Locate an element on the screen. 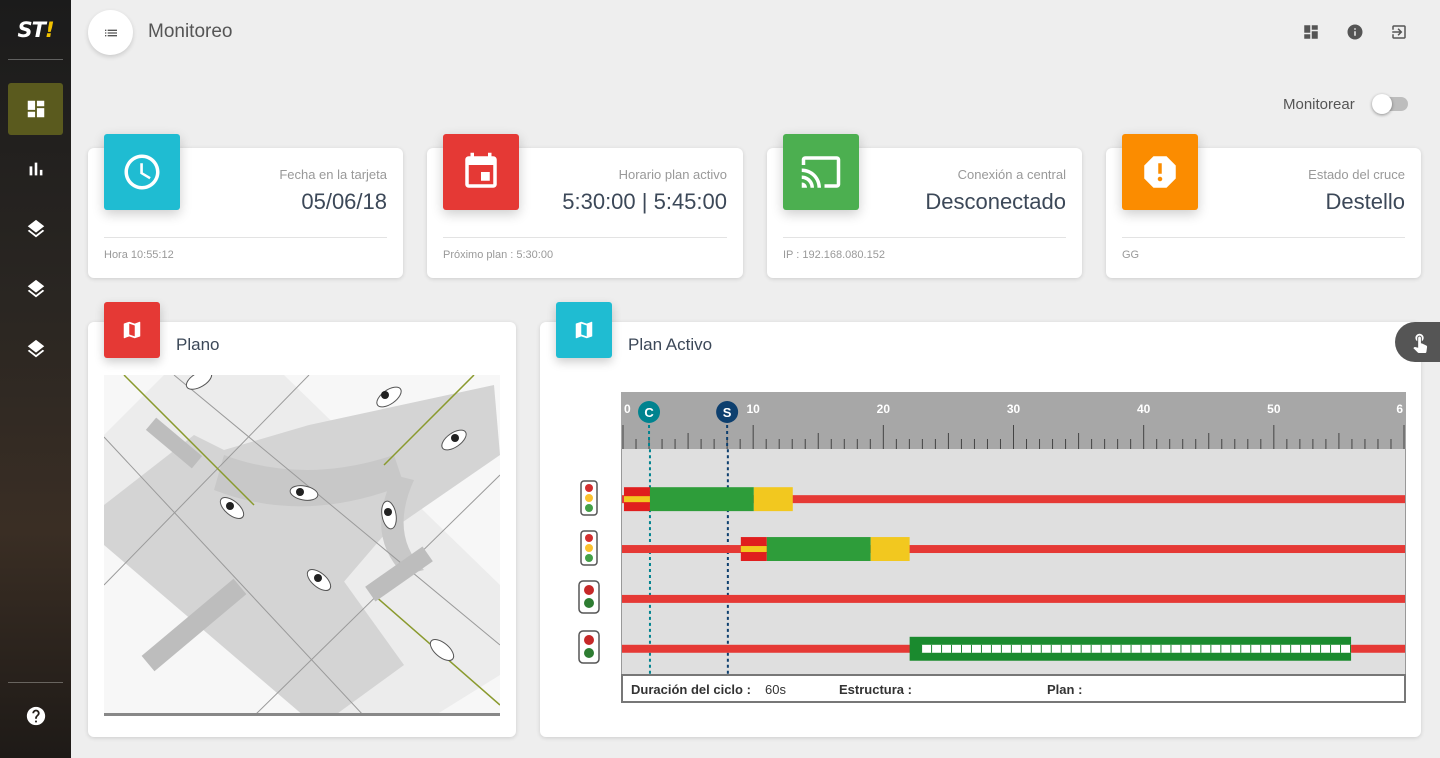 The width and height of the screenshot is (1440, 758). clock-icon is located at coordinates (142, 172).